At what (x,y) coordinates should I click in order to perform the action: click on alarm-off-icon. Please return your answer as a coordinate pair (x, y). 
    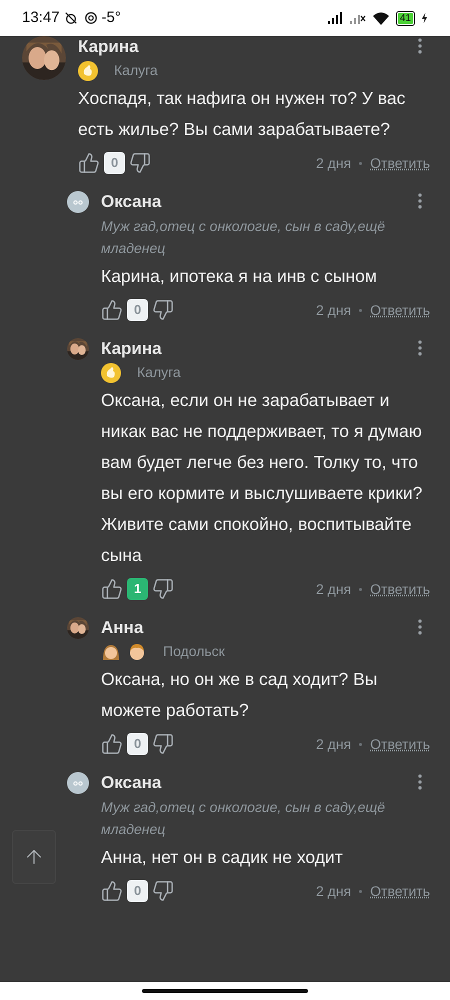
    Looking at the image, I should click on (71, 18).